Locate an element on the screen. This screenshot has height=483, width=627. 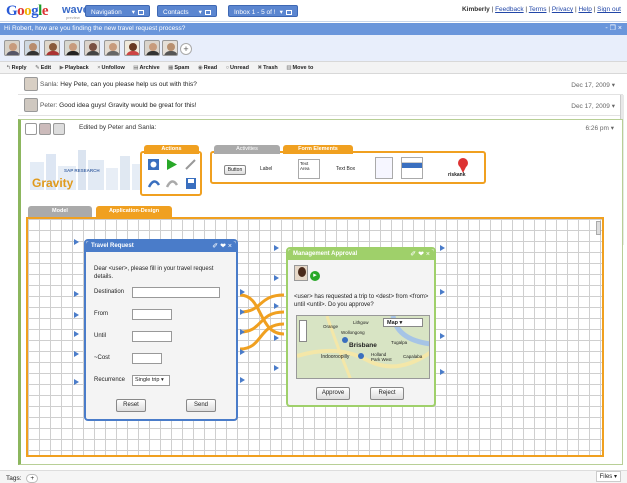
gravity-logo: Gravity is located at coordinates (53, 183).